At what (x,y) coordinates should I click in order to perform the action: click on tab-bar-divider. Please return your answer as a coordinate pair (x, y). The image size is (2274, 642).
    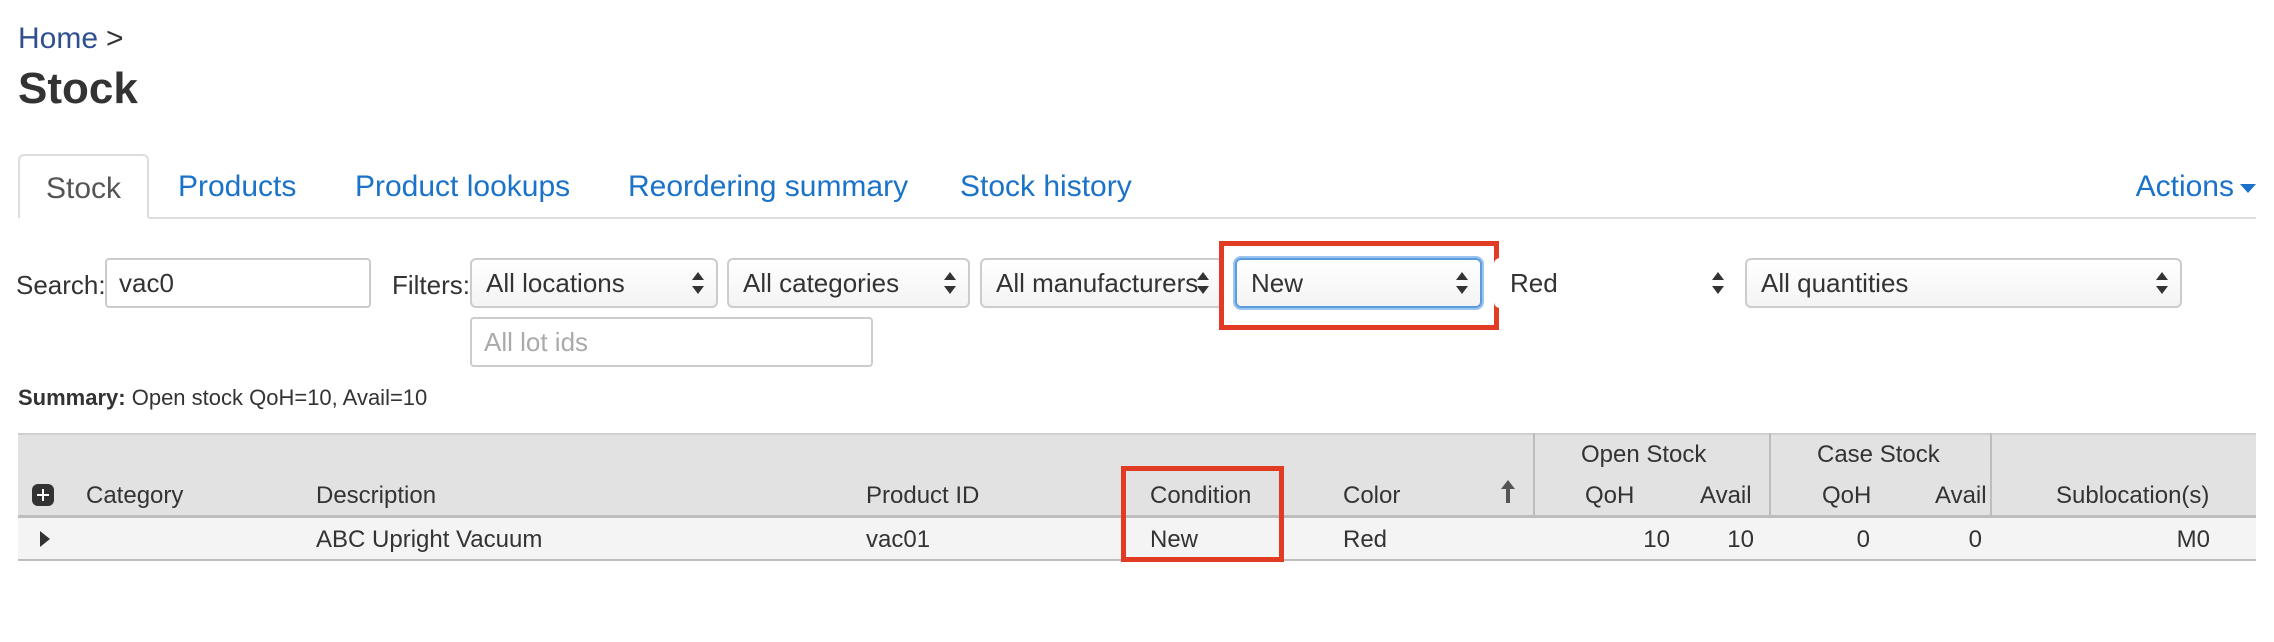
    Looking at the image, I should click on (1137, 218).